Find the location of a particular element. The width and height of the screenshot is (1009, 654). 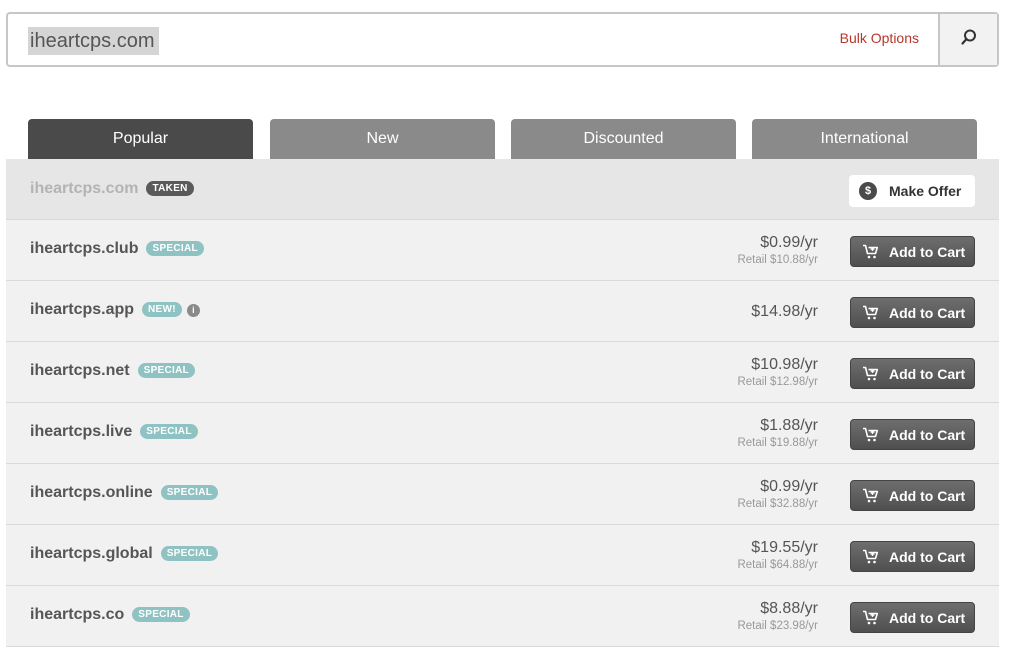

list-item: iheartcps.app NEW! i $14.98/yr Add to Cart is located at coordinates (502, 311).